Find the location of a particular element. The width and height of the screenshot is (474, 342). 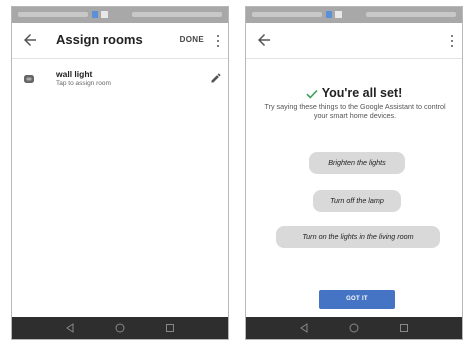

device-subtitle: Tap to assign room is located at coordinates (83, 83).